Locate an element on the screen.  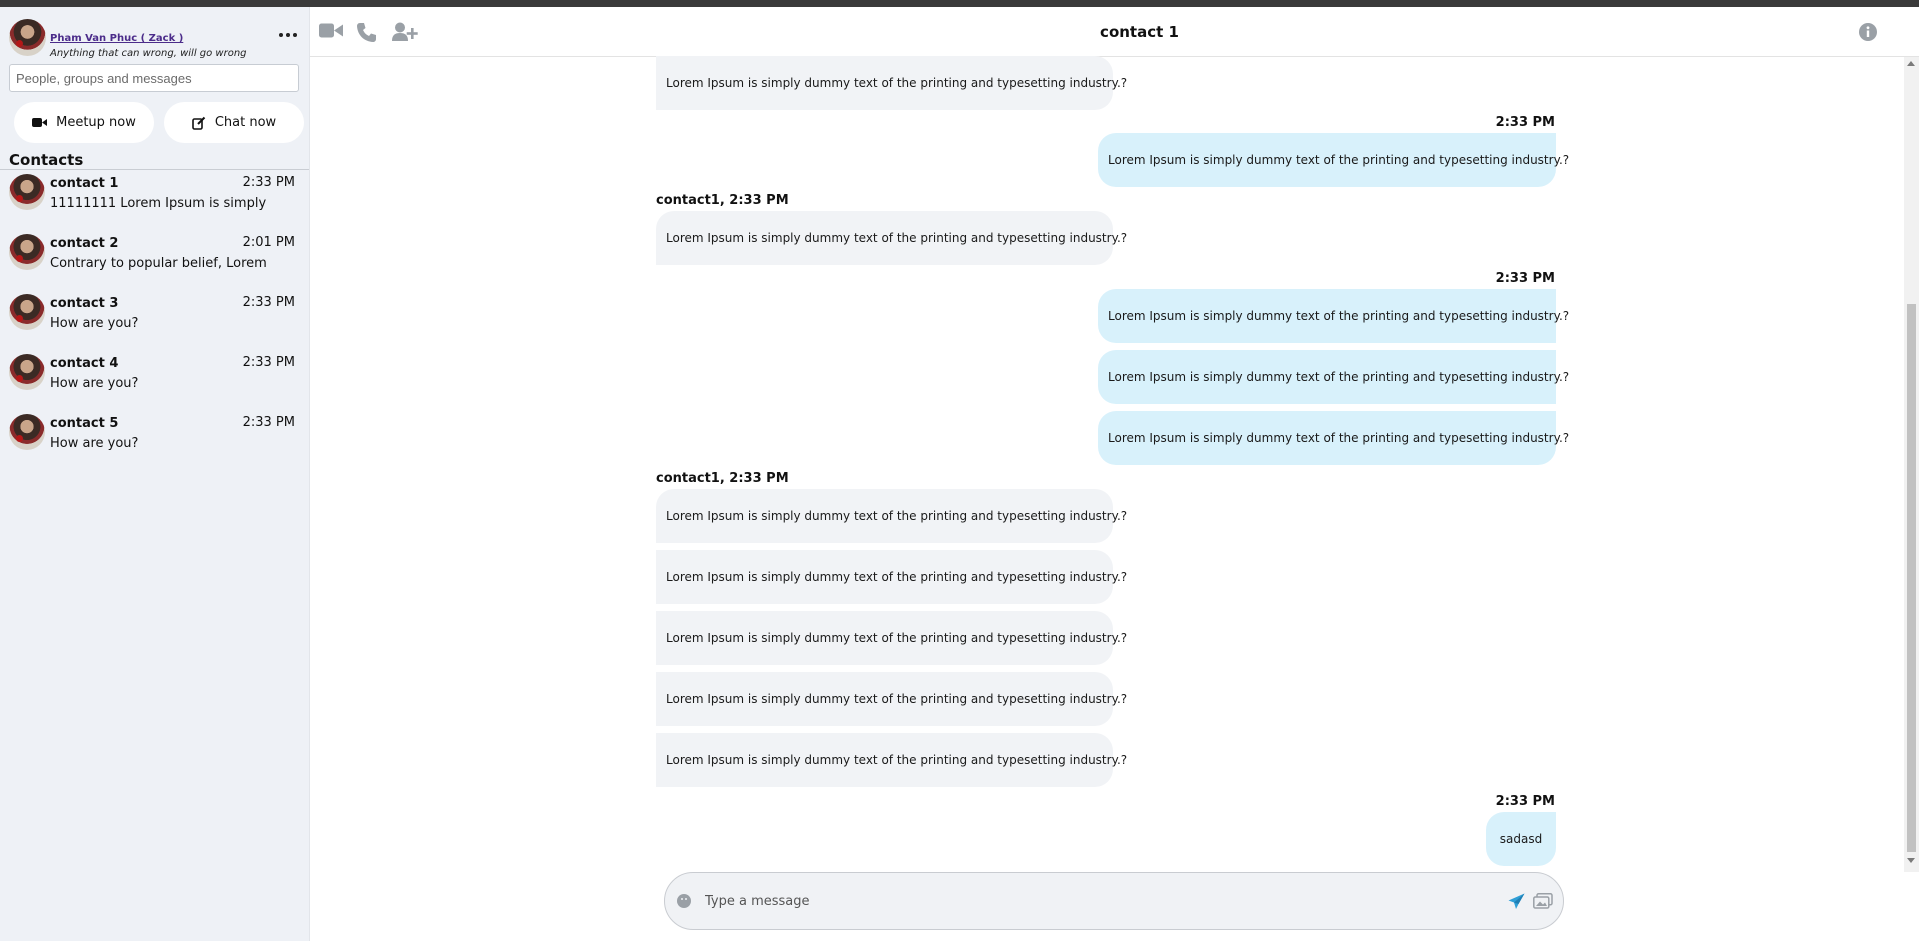
scroll-up-icon is located at coordinates (1911, 63).